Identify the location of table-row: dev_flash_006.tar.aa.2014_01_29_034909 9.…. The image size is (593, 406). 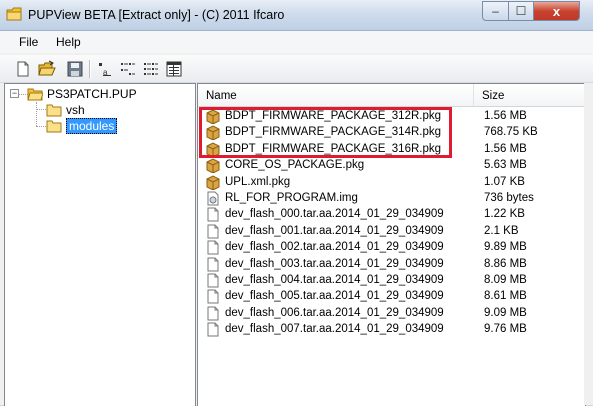
(391, 313).